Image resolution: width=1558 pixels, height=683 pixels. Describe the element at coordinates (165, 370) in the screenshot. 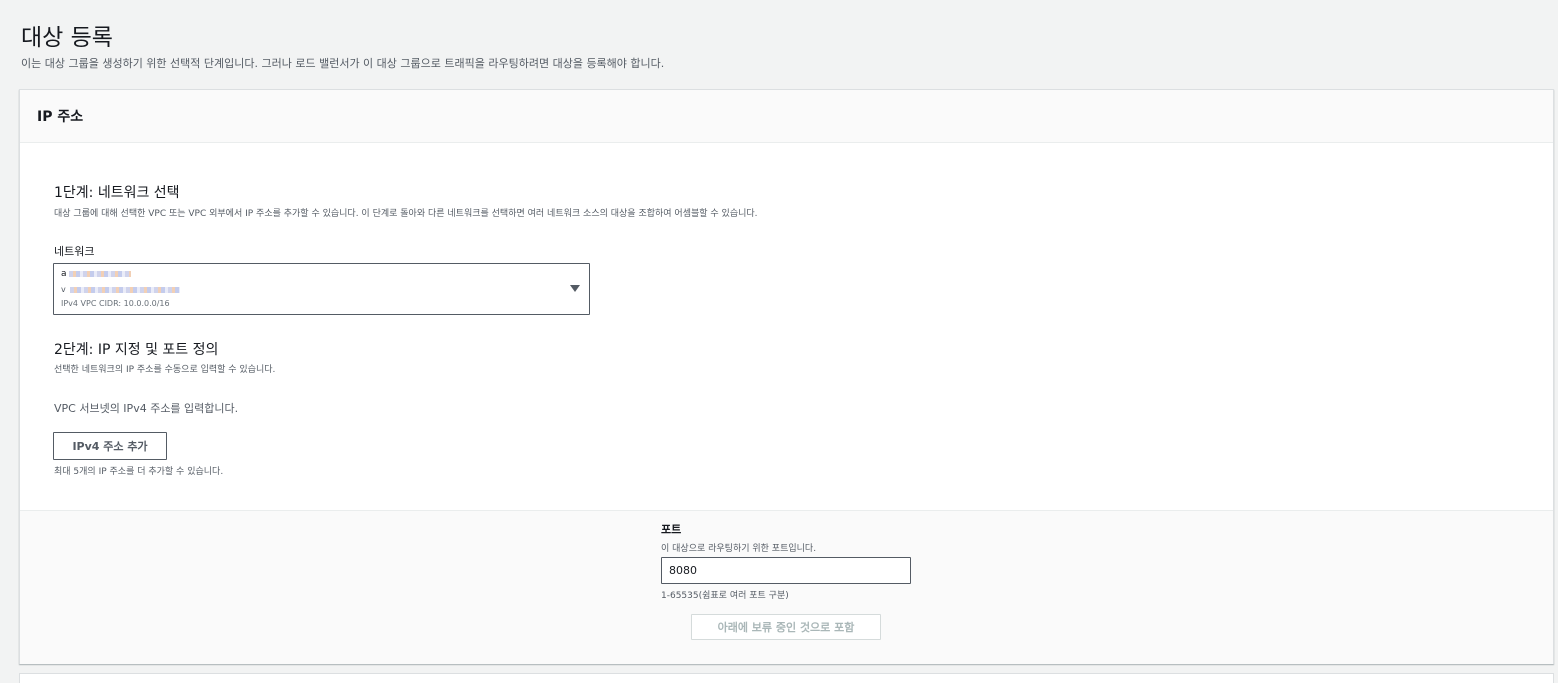

I see `step2-description: 선택한 네트워크의 IP 주소를 수동으로 입력할 수 있습니다.` at that location.